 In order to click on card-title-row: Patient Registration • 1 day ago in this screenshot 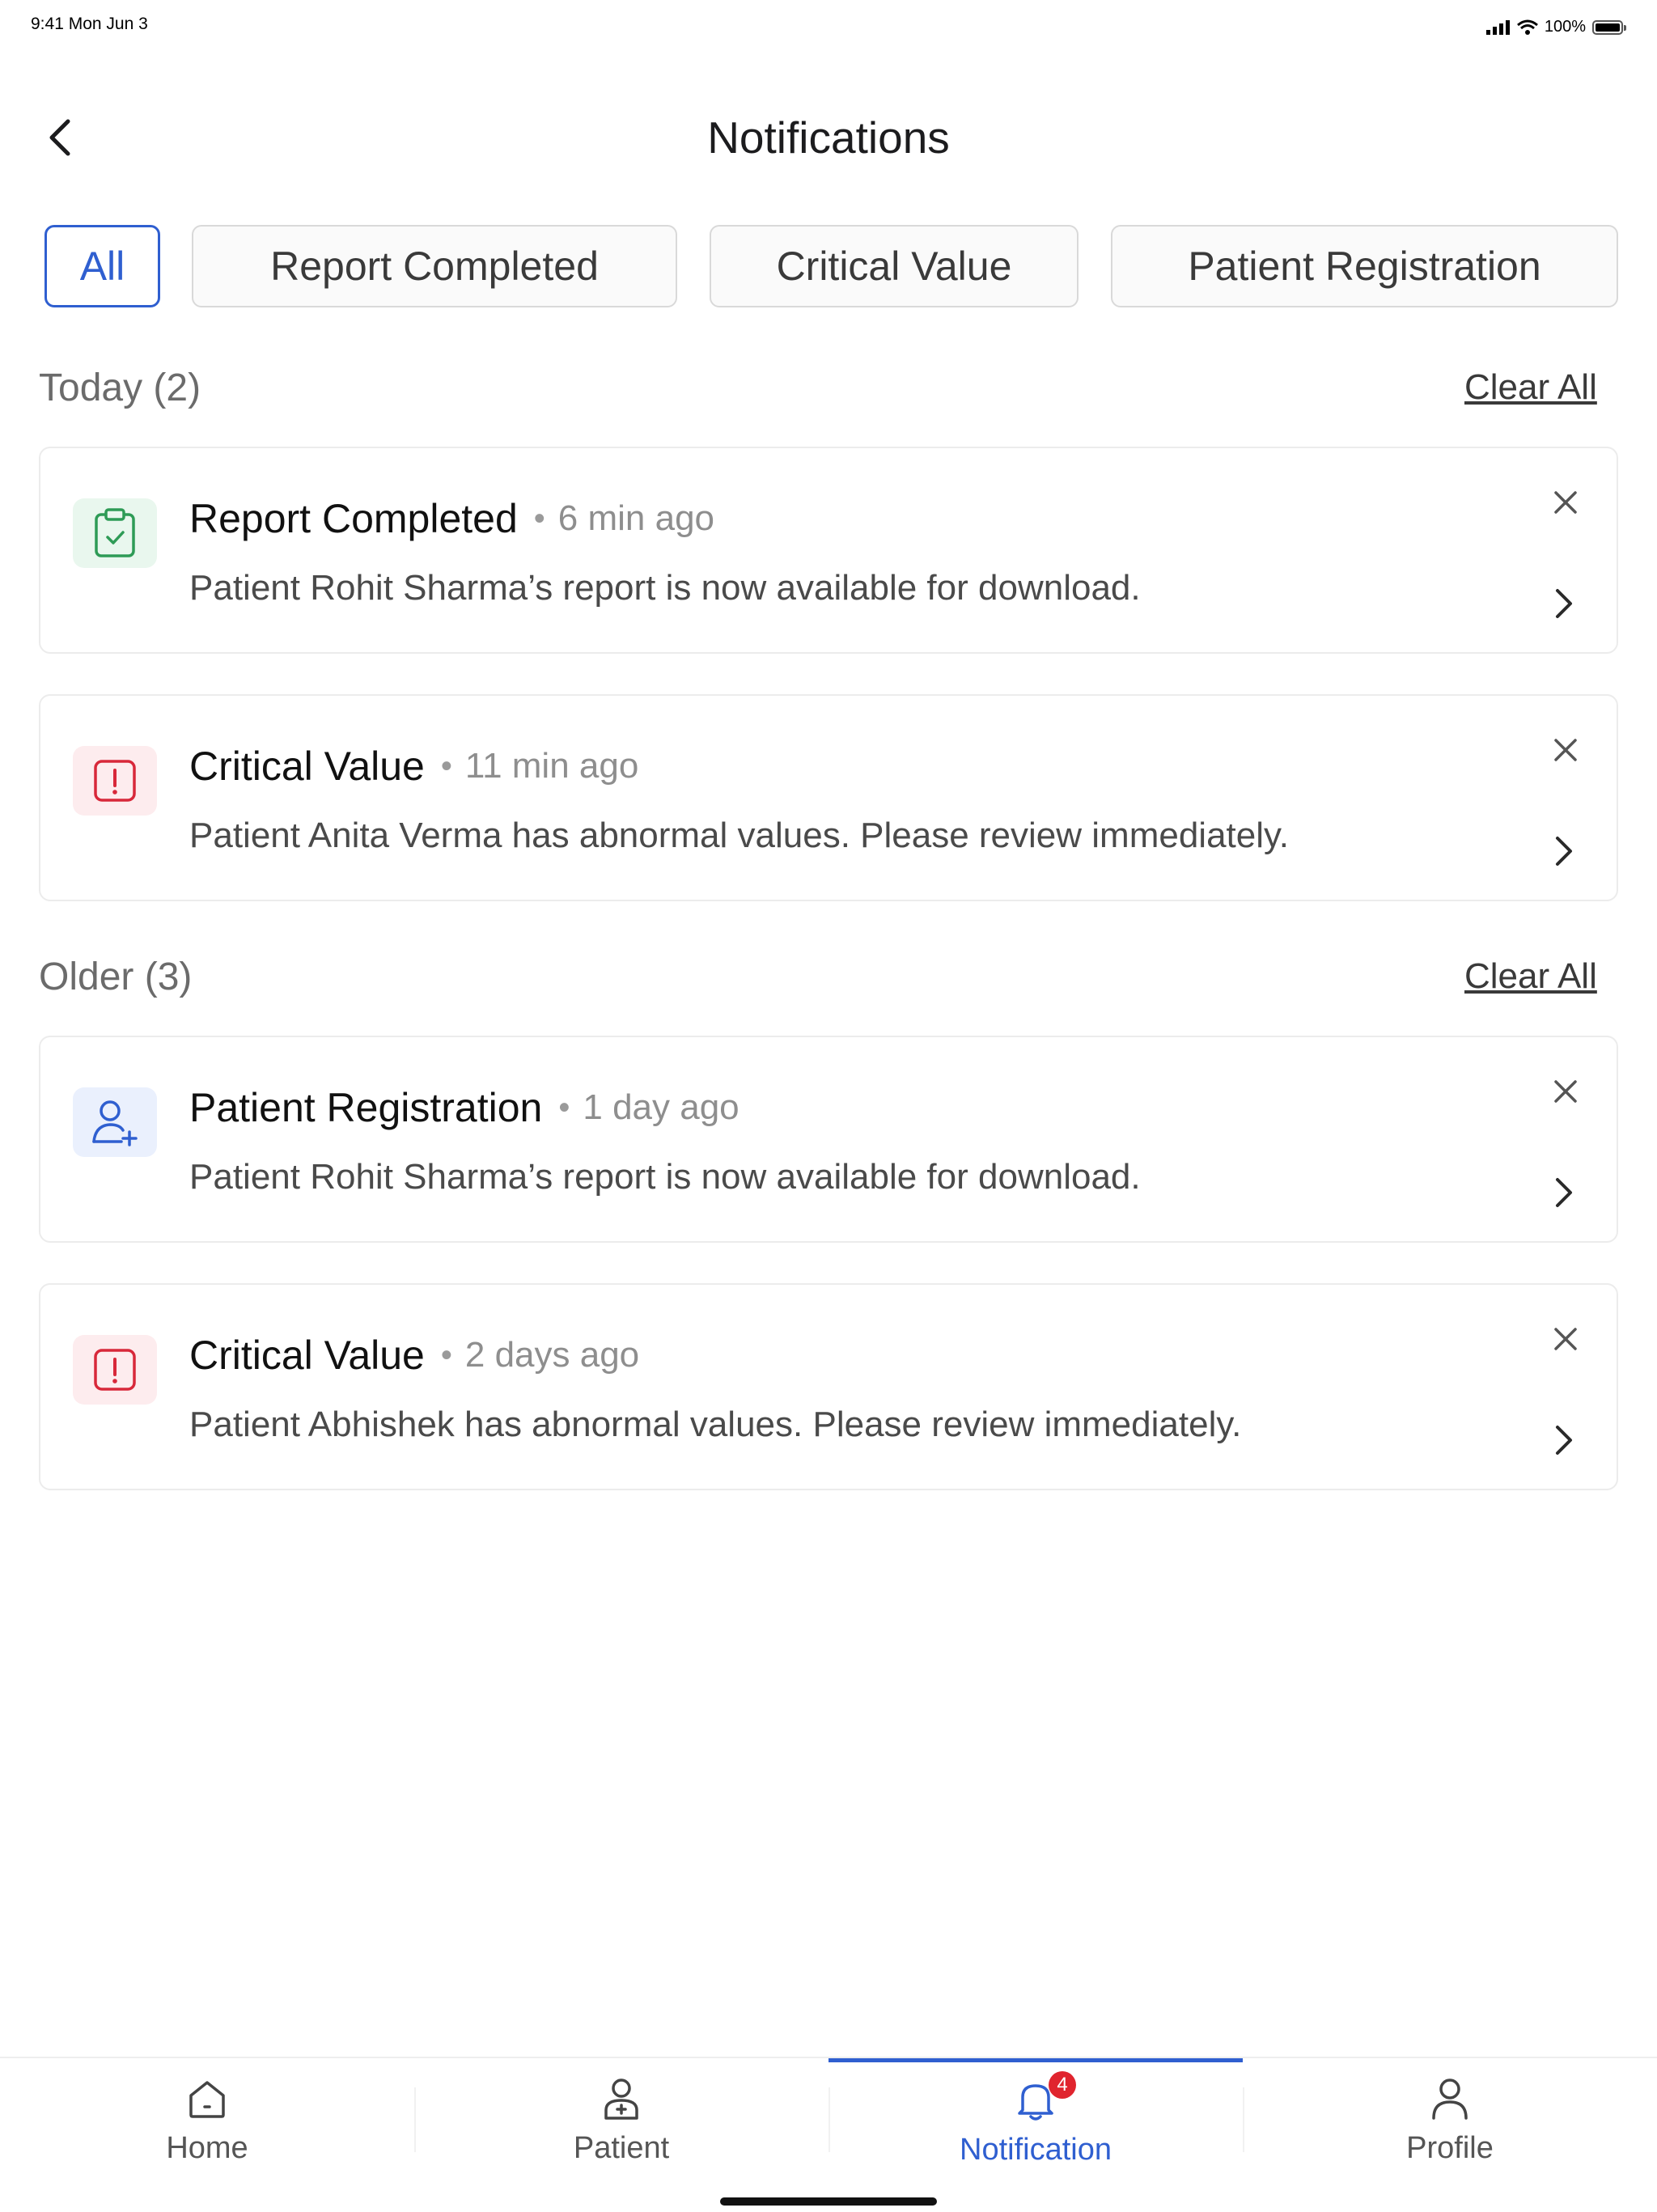, I will do `click(464, 1107)`.